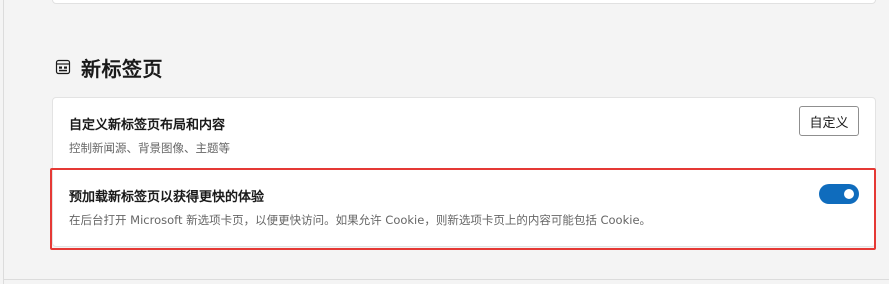 Image resolution: width=889 pixels, height=284 pixels. What do you see at coordinates (3, 142) in the screenshot?
I see `content-left-border` at bounding box center [3, 142].